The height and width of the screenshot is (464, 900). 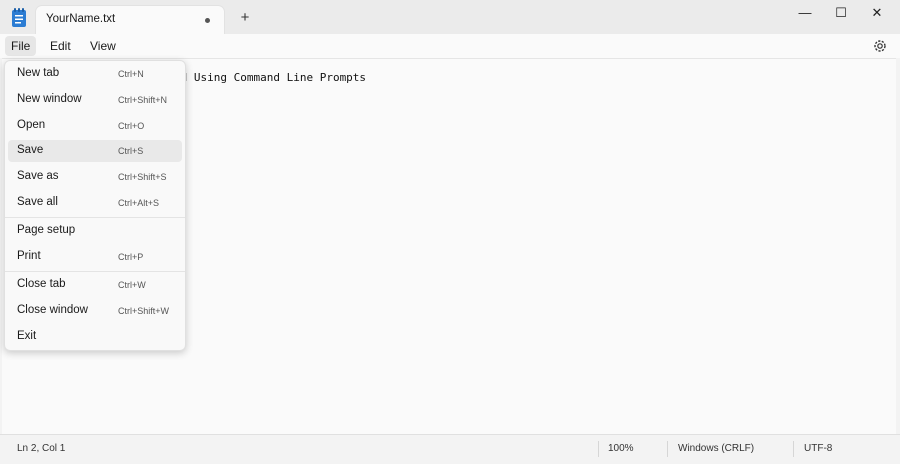 I want to click on menu-item-shortcut: Ctrl+Shift+W, so click(x=144, y=311).